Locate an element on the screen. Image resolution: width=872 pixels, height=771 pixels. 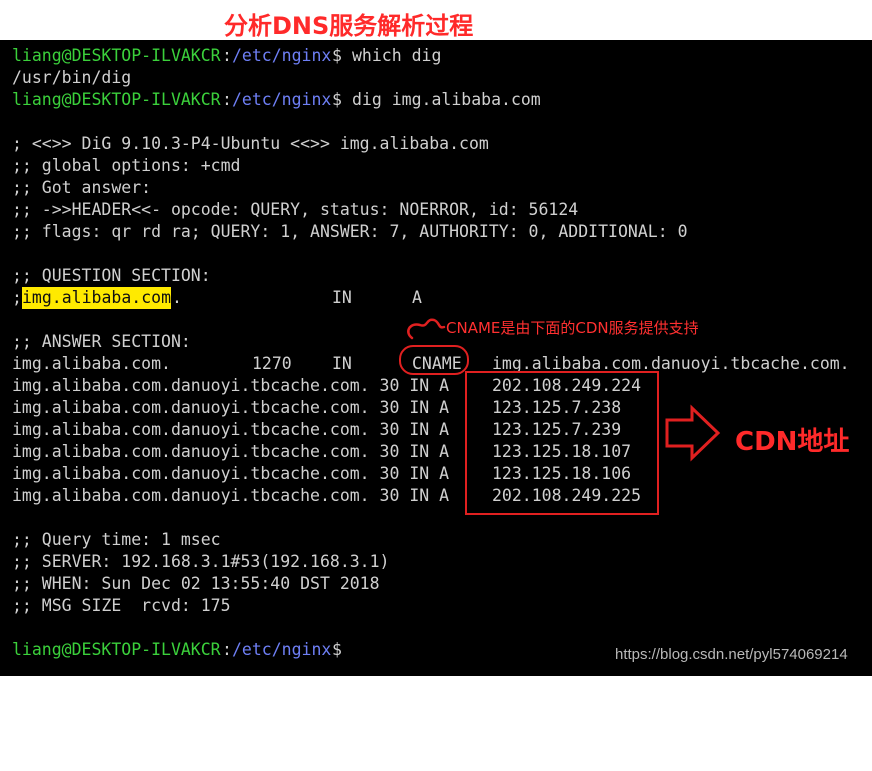
cdn-address-label: CDN地址 is located at coordinates (792, 442).